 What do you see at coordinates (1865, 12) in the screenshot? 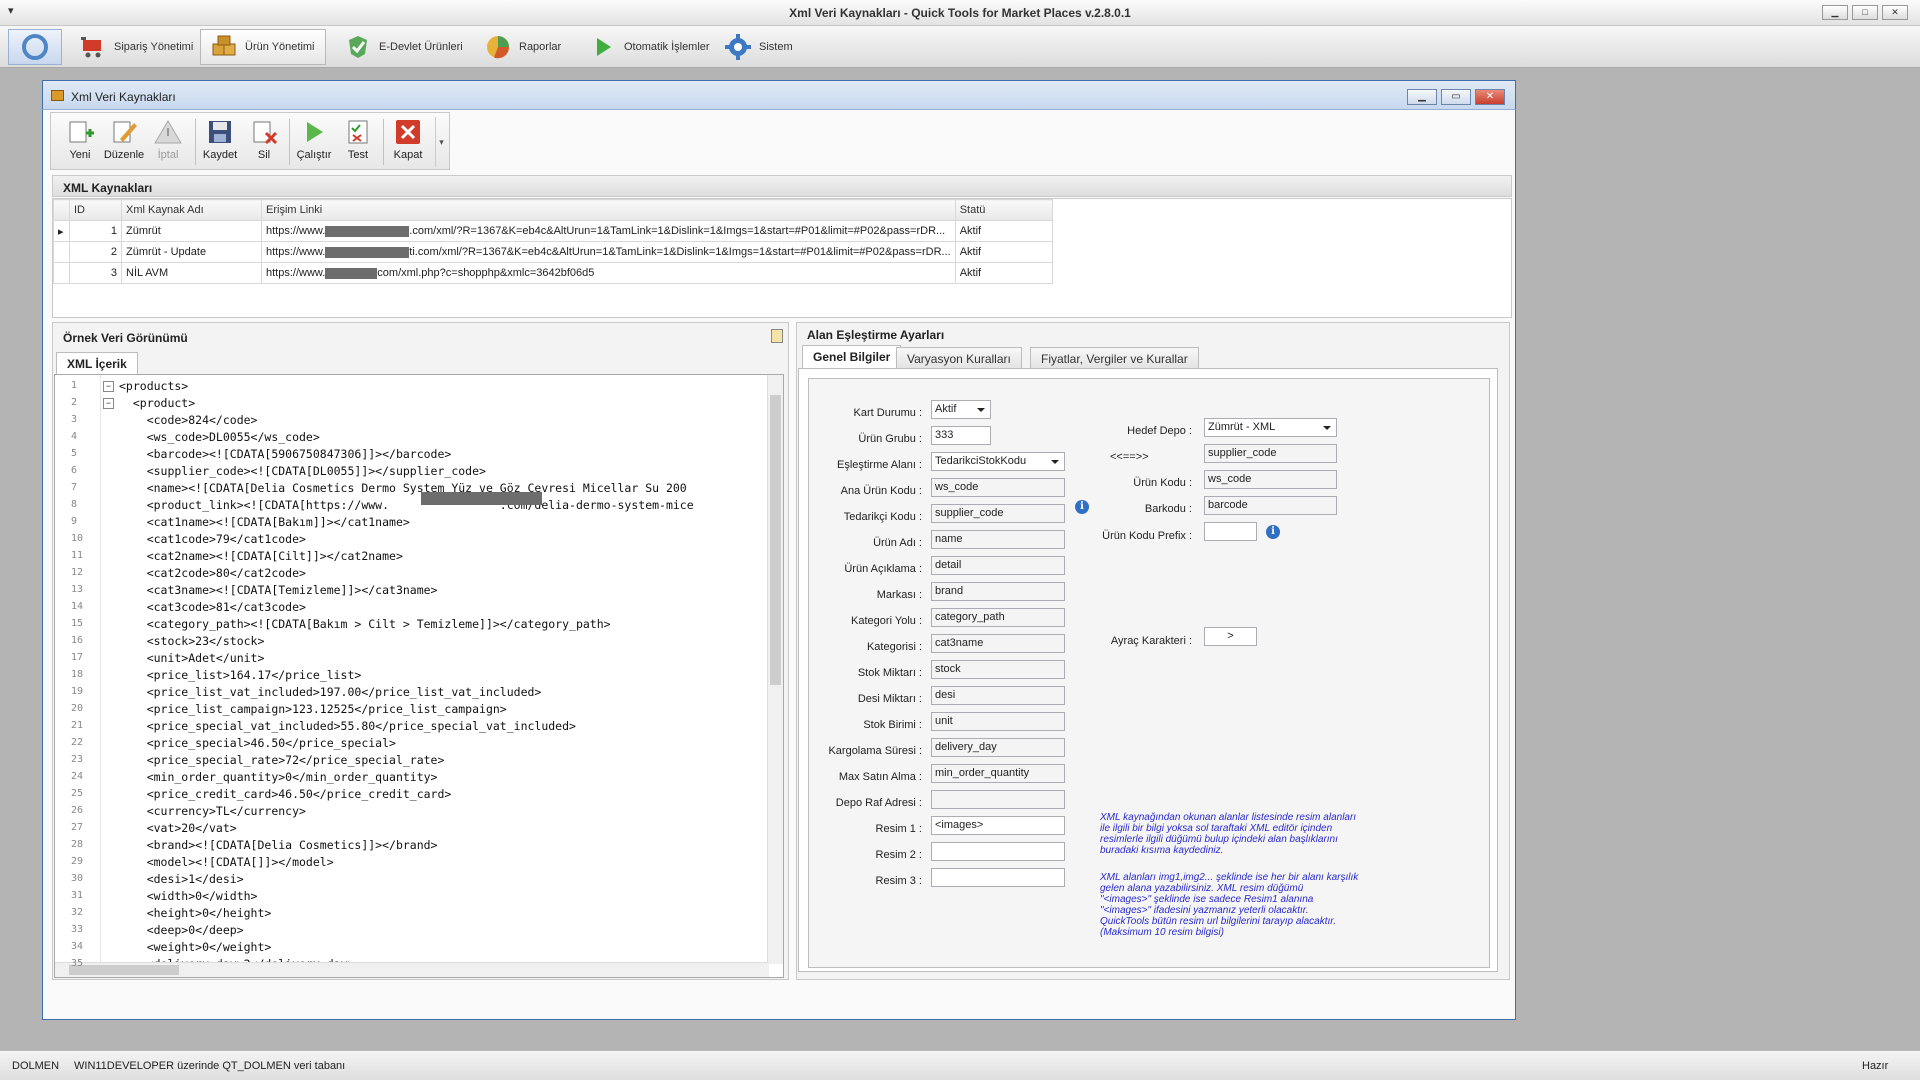
I see `maximize-button: □` at bounding box center [1865, 12].